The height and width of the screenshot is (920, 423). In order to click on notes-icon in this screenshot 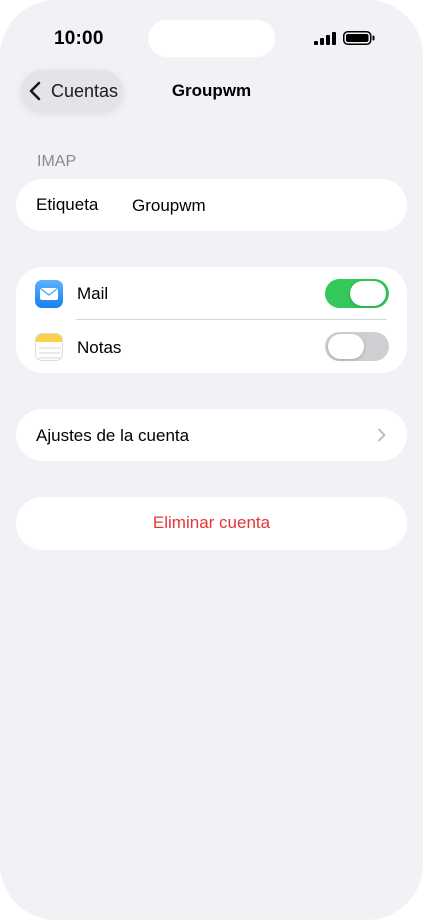, I will do `click(49, 347)`.